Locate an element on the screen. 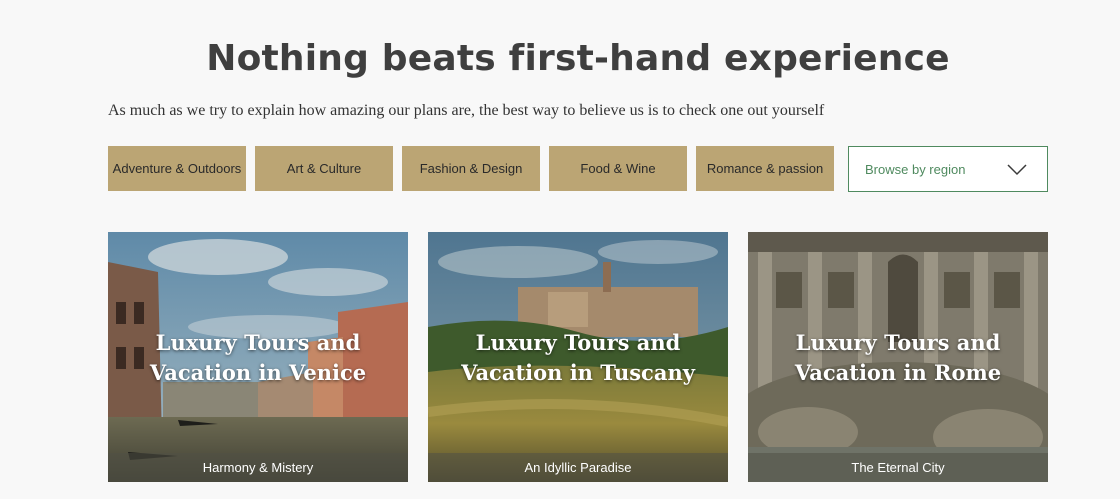 Image resolution: width=1120 pixels, height=499 pixels. filter-romance-passion: Romance & passion is located at coordinates (765, 168).